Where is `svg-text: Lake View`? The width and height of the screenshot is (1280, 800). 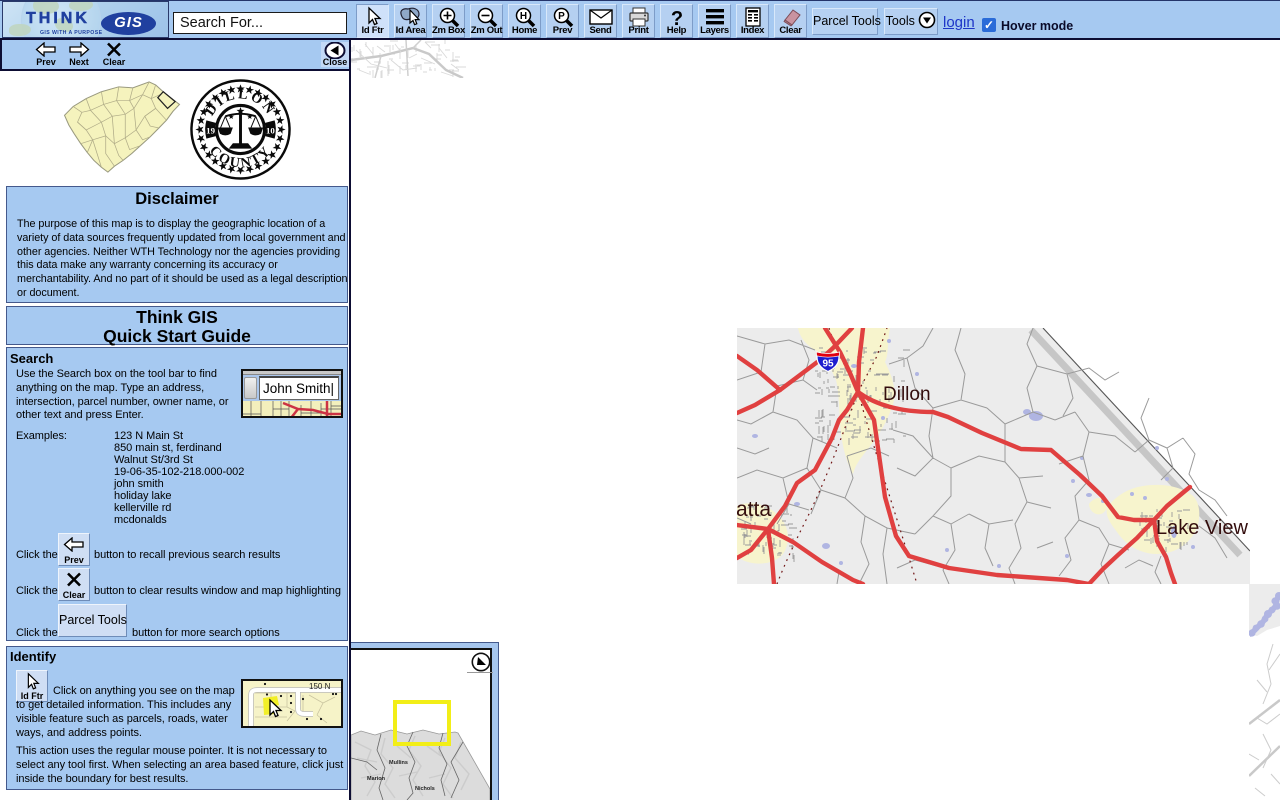 svg-text: Lake View is located at coordinates (1202, 528).